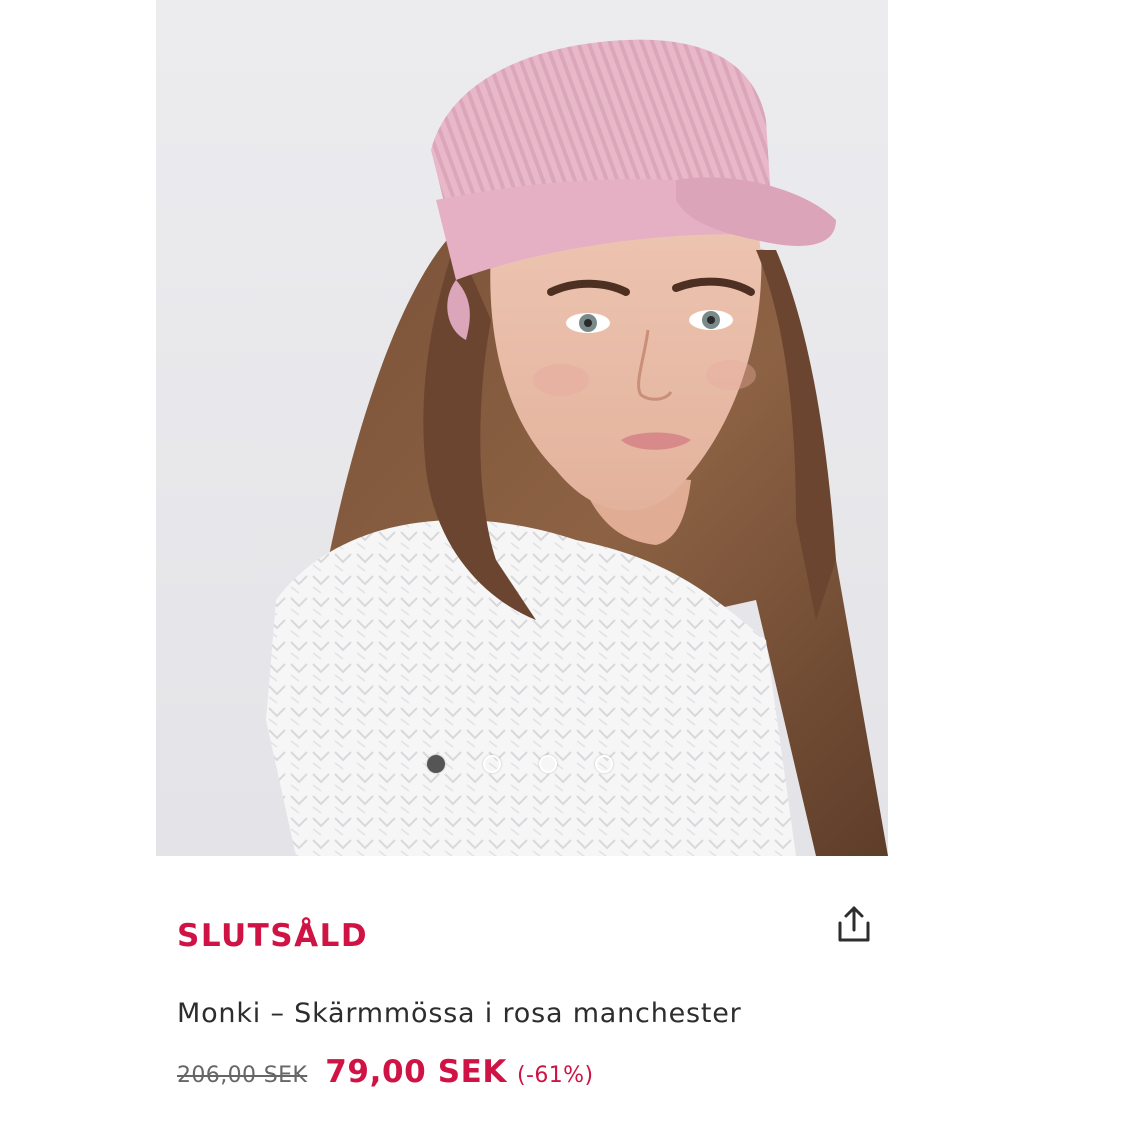 This screenshot has width=1125, height=1125. Describe the element at coordinates (521, 766) in the screenshot. I see `image-pagination` at that location.